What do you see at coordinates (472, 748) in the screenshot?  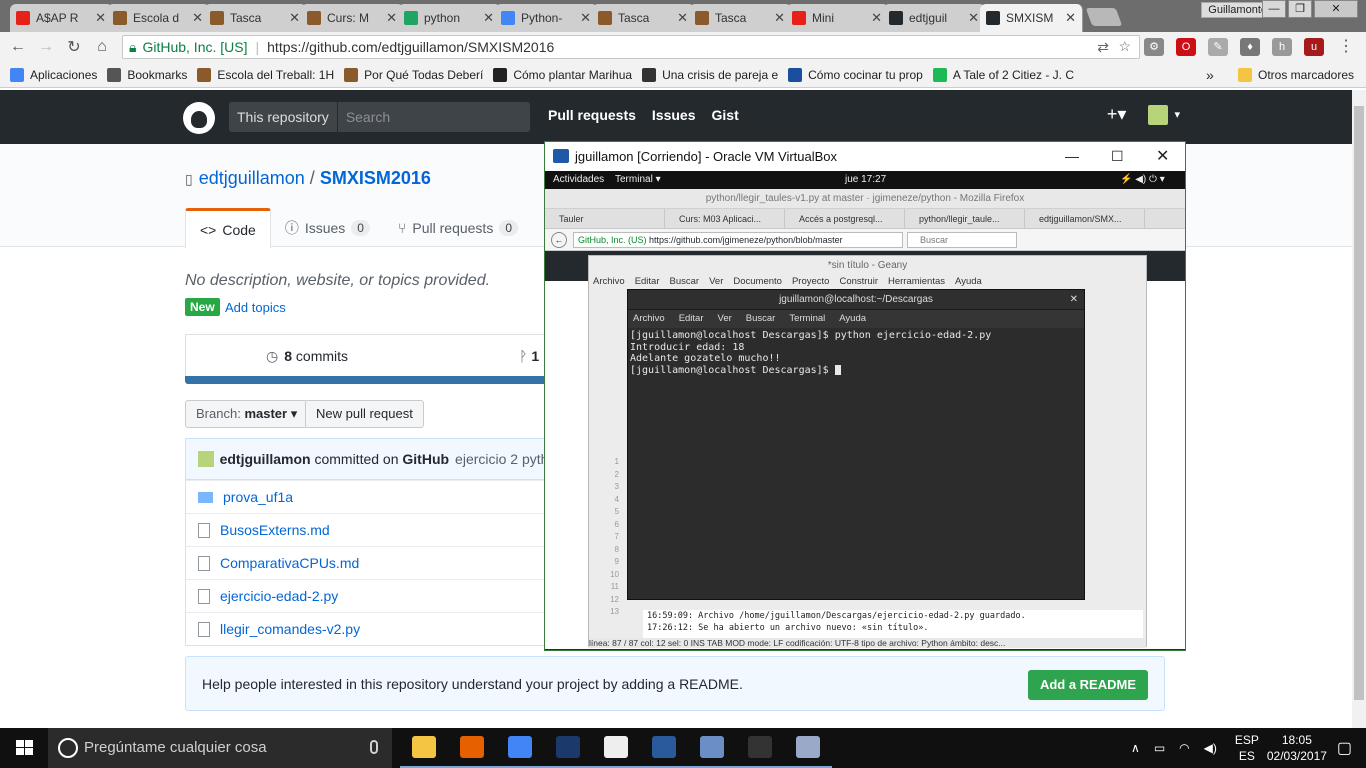 I see `taskbar-app-firefox` at bounding box center [472, 748].